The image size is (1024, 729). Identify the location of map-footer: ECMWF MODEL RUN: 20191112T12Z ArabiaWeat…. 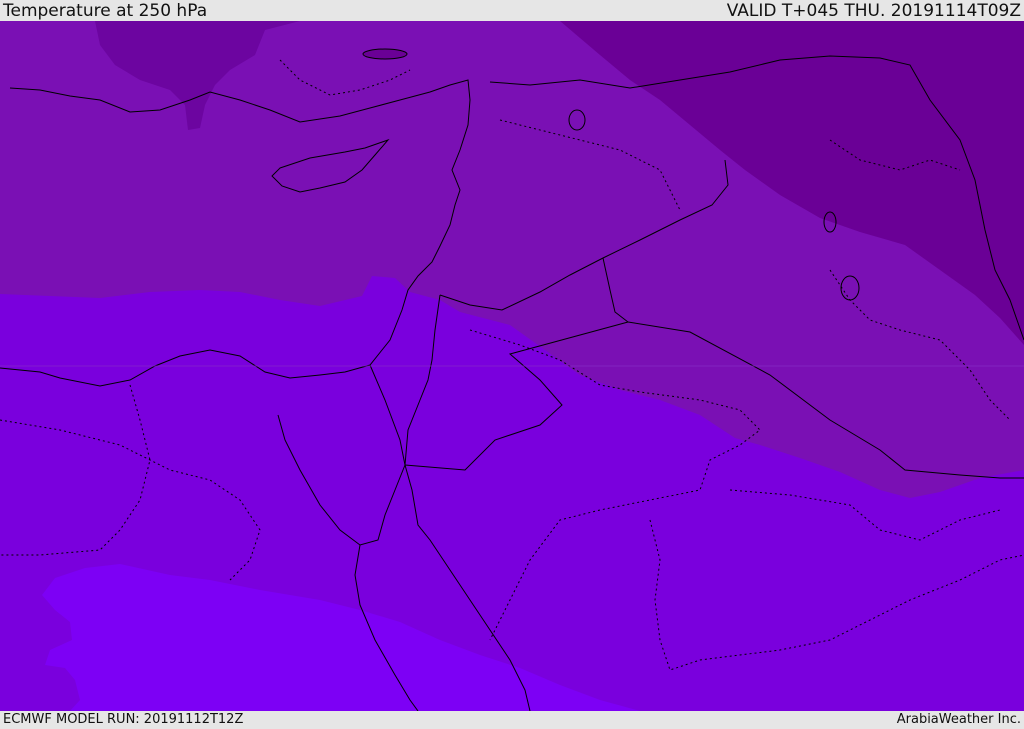
(512, 720).